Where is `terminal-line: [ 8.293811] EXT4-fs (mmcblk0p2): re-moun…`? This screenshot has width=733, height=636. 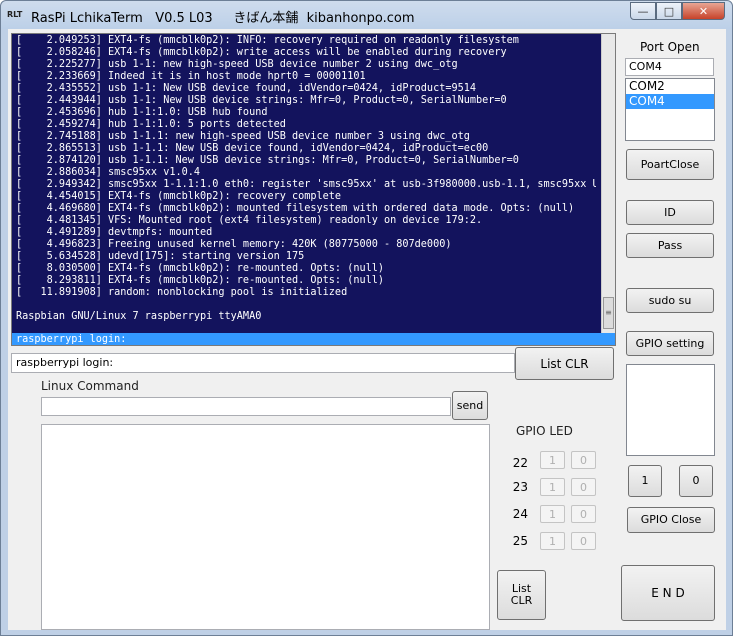 terminal-line: [ 8.293811] EXT4-fs (mmcblk0p2): re-moun… is located at coordinates (200, 280).